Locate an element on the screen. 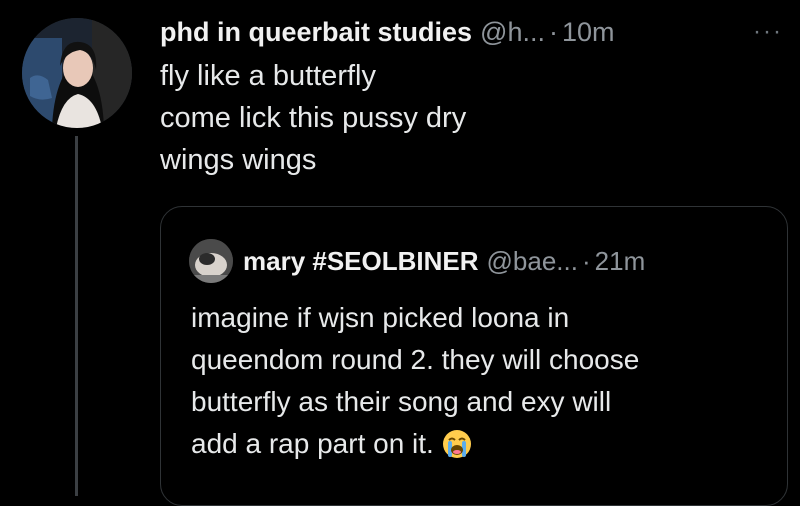  quoted-tweet-header: mary #SEOLBINER @bae... · 21m is located at coordinates (444, 261).